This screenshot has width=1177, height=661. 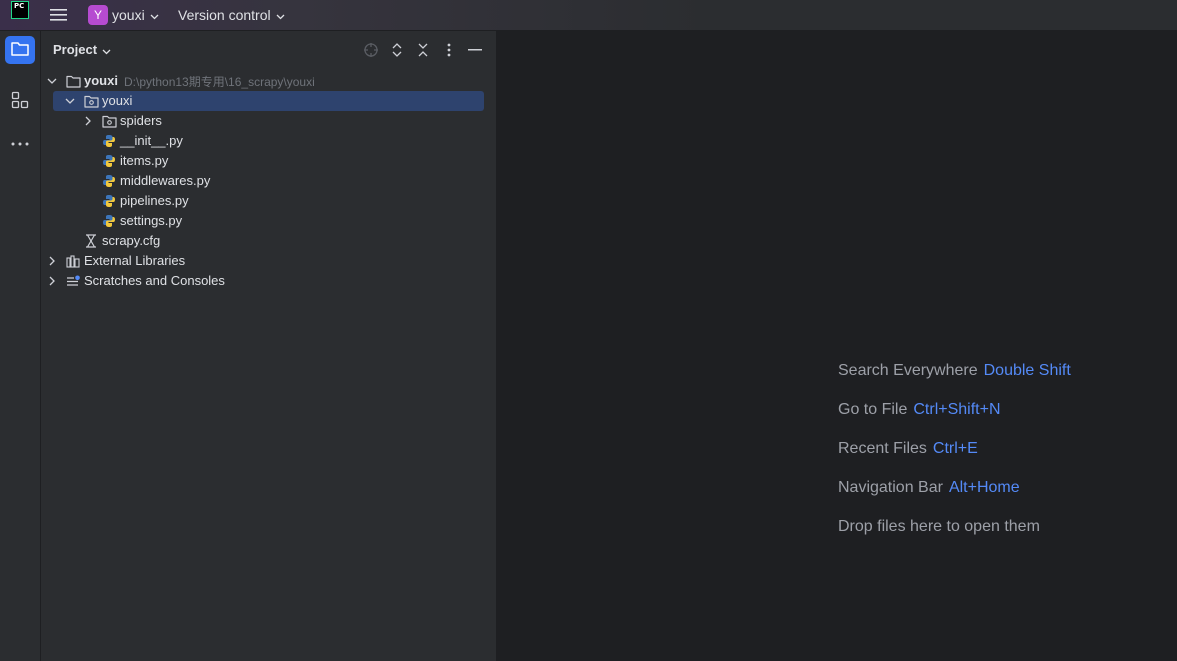 I want to click on version-control-widget: Version control, so click(x=231, y=15).